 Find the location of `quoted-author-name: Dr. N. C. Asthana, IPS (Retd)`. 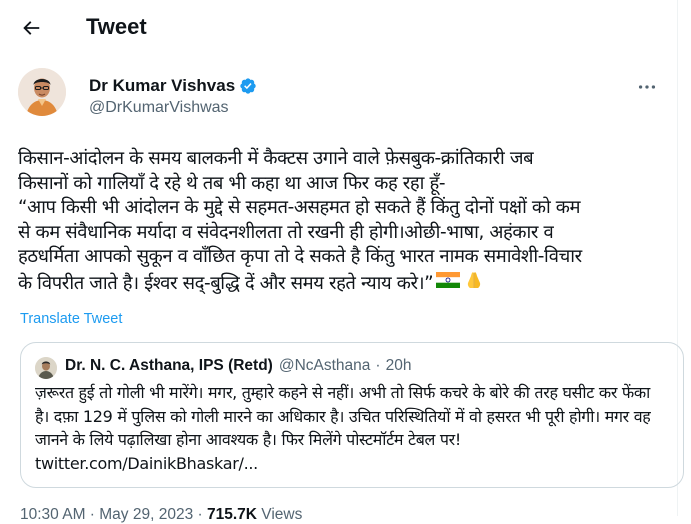

quoted-author-name: Dr. N. C. Asthana, IPS (Retd) is located at coordinates (169, 365).